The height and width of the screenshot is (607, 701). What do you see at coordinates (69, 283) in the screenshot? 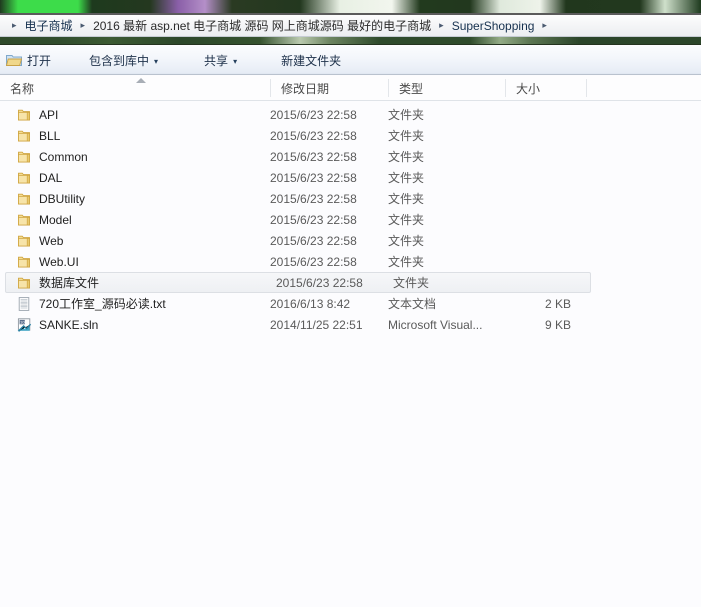
I see `file-name-label: 数据库文件` at bounding box center [69, 283].